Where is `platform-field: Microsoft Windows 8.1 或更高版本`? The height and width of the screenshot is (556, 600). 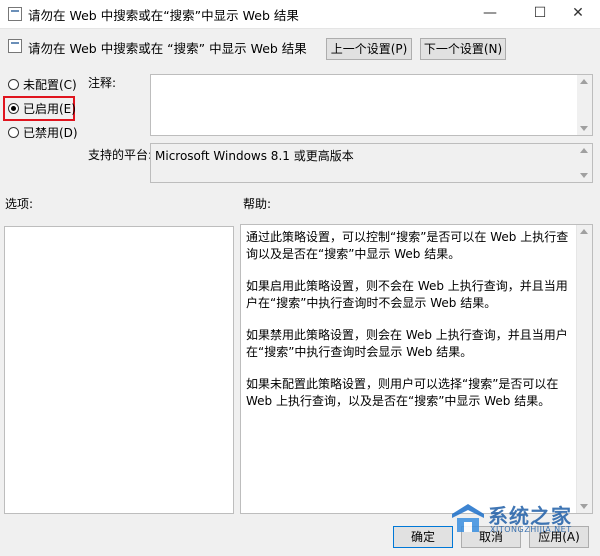
platform-field: Microsoft Windows 8.1 或更高版本 is located at coordinates (371, 163).